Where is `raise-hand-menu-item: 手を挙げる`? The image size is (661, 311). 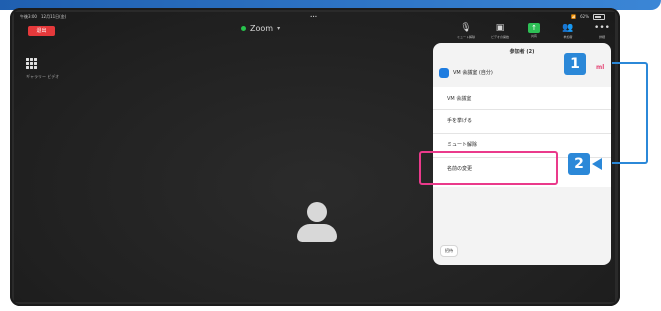
raise-hand-menu-item: 手を挙げる is located at coordinates (459, 120).